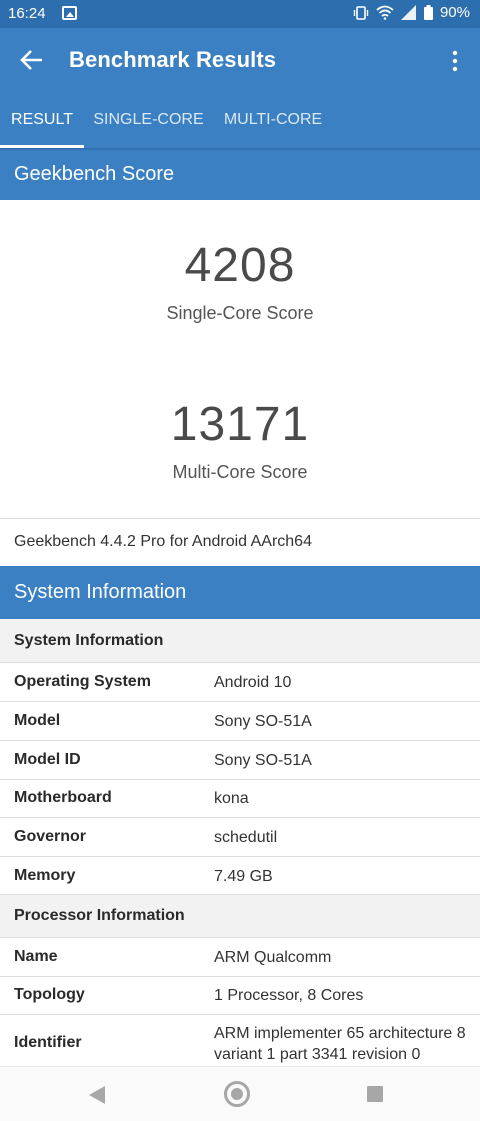 The width and height of the screenshot is (480, 1121). Describe the element at coordinates (455, 61) in the screenshot. I see `more-options-icon` at that location.